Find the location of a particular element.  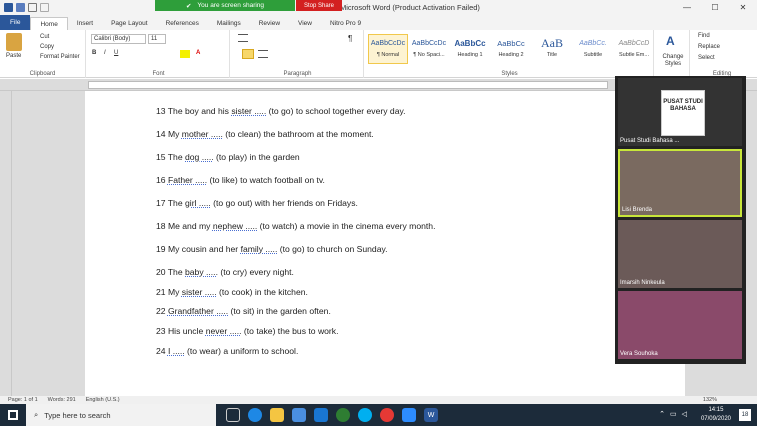

participant-tile: Vera Souhoka is located at coordinates (680, 325).